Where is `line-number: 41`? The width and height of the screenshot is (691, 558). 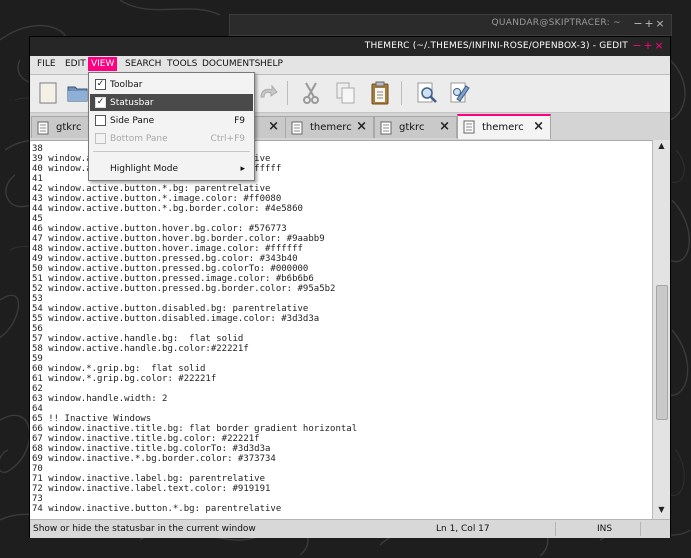
line-number: 41 is located at coordinates (37, 179).